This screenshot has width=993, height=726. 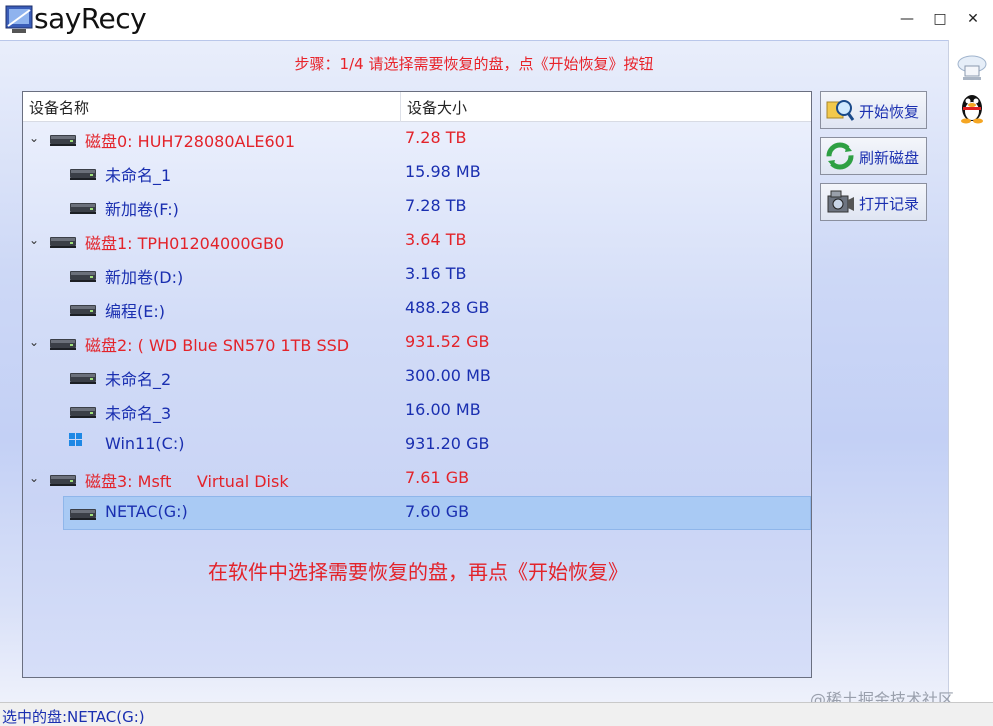 What do you see at coordinates (447, 341) in the screenshot?
I see `device-size: 931.52 GB` at bounding box center [447, 341].